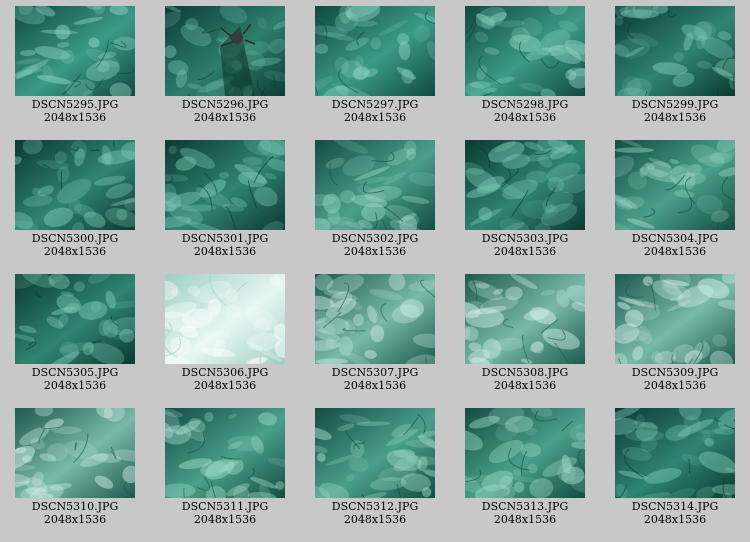 The height and width of the screenshot is (542, 750). What do you see at coordinates (225, 104) in the screenshot?
I see `thumbnail-filename: DSCN5296.JPG` at bounding box center [225, 104].